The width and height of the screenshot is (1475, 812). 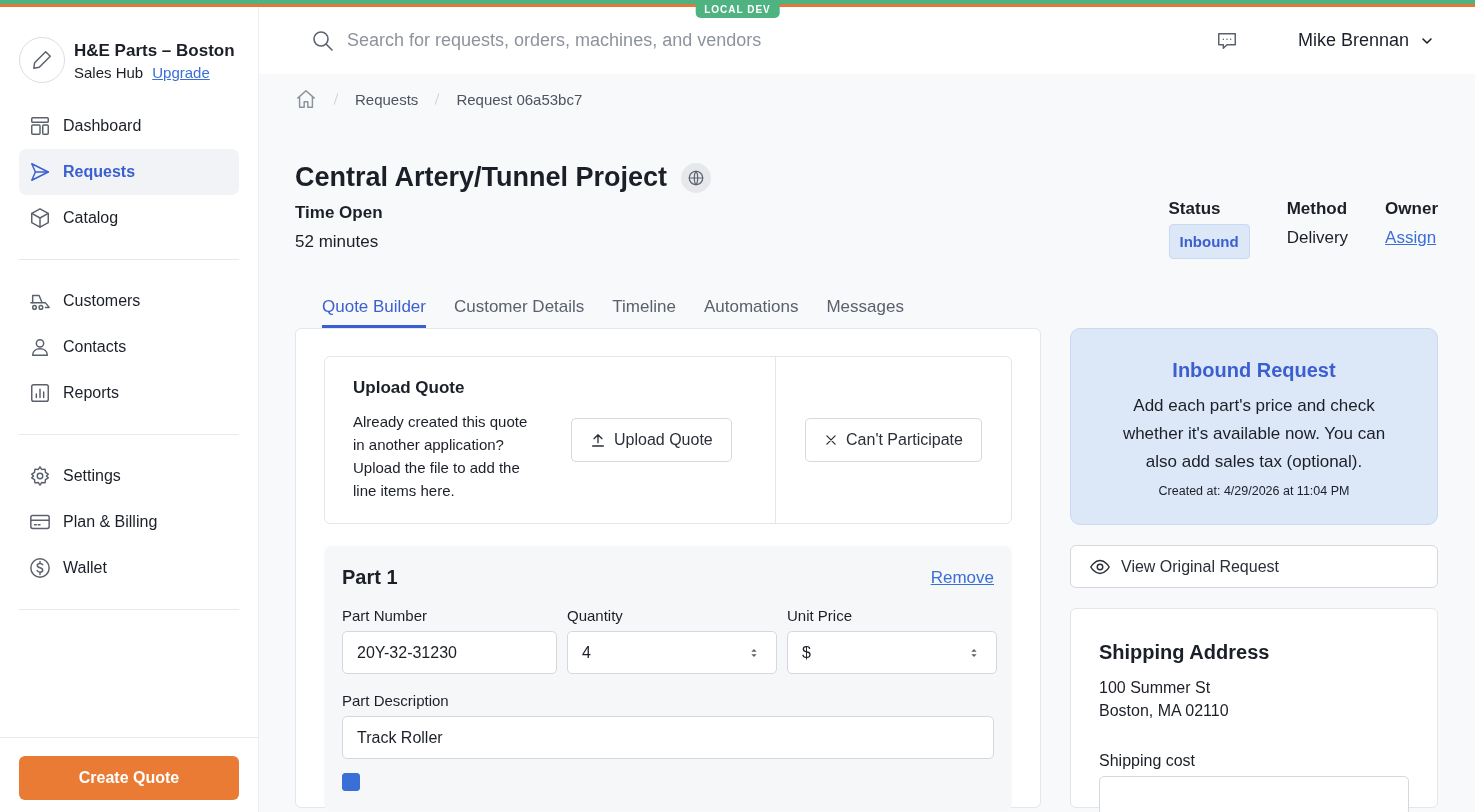 What do you see at coordinates (644, 312) in the screenshot?
I see `tab: Timeline` at bounding box center [644, 312].